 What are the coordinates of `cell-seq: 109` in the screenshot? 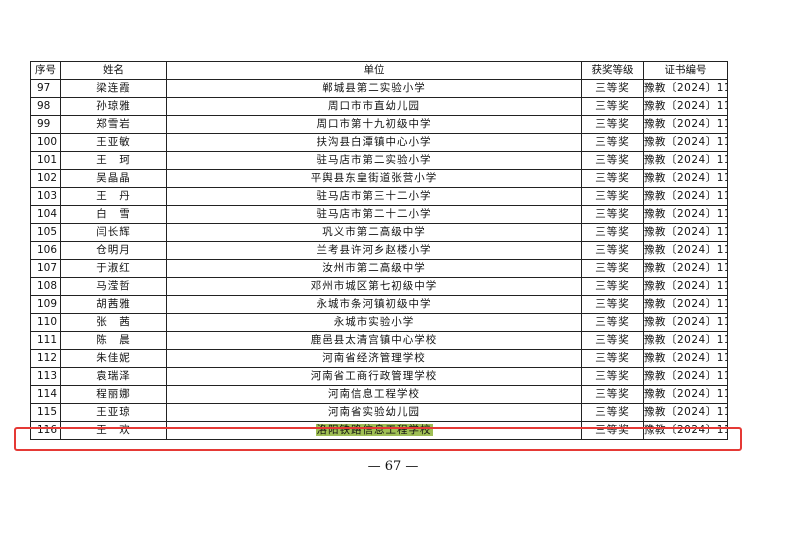 It's located at (45, 304).